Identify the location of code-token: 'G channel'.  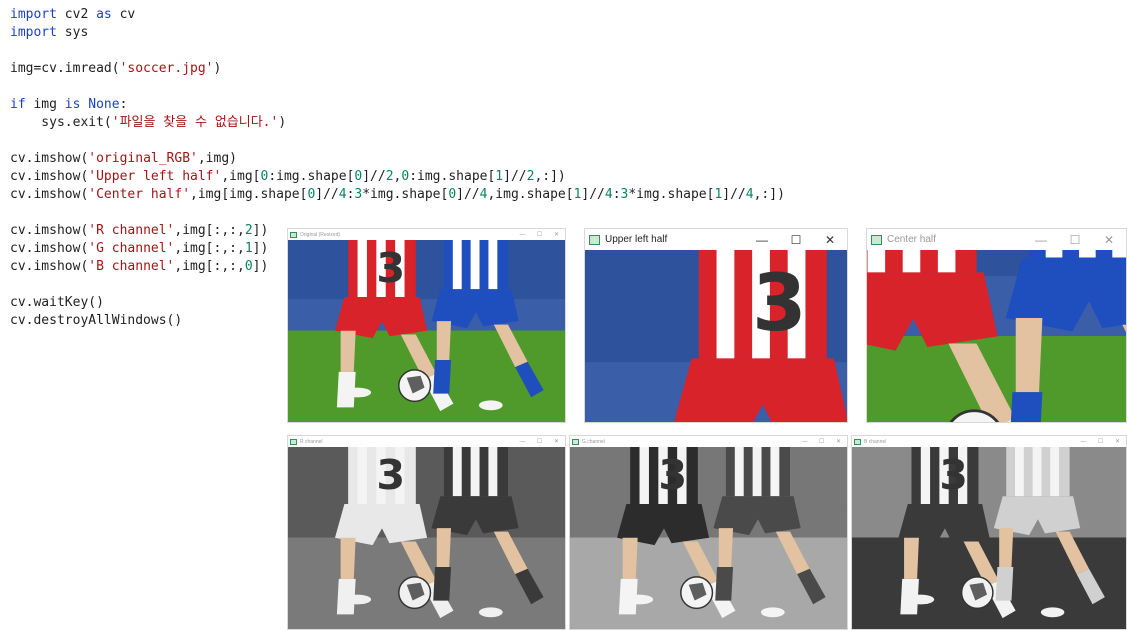
(131, 248).